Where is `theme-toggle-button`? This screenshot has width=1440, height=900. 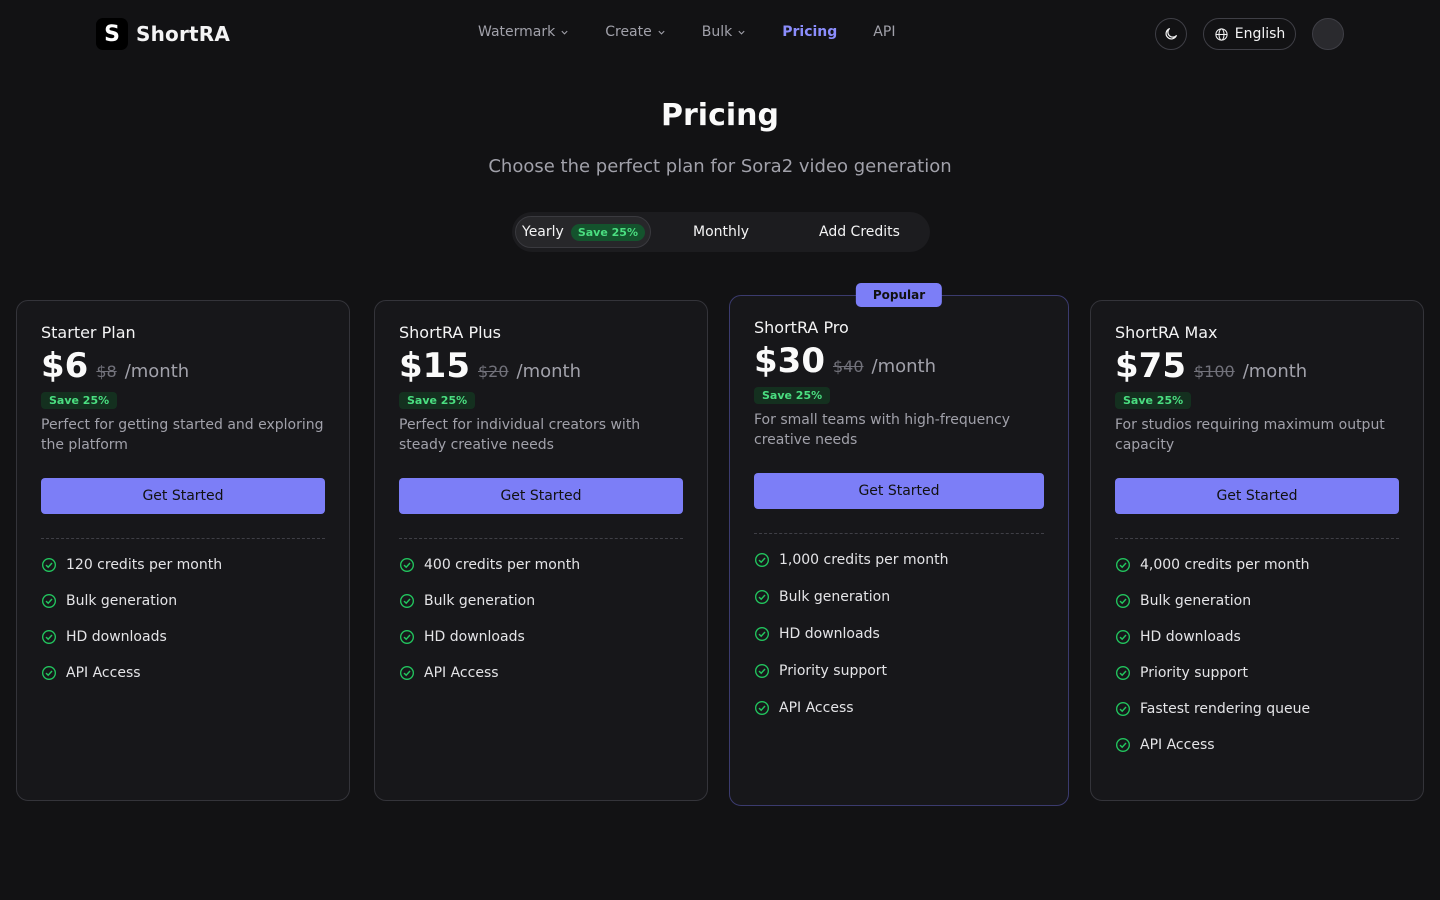
theme-toggle-button is located at coordinates (1171, 34).